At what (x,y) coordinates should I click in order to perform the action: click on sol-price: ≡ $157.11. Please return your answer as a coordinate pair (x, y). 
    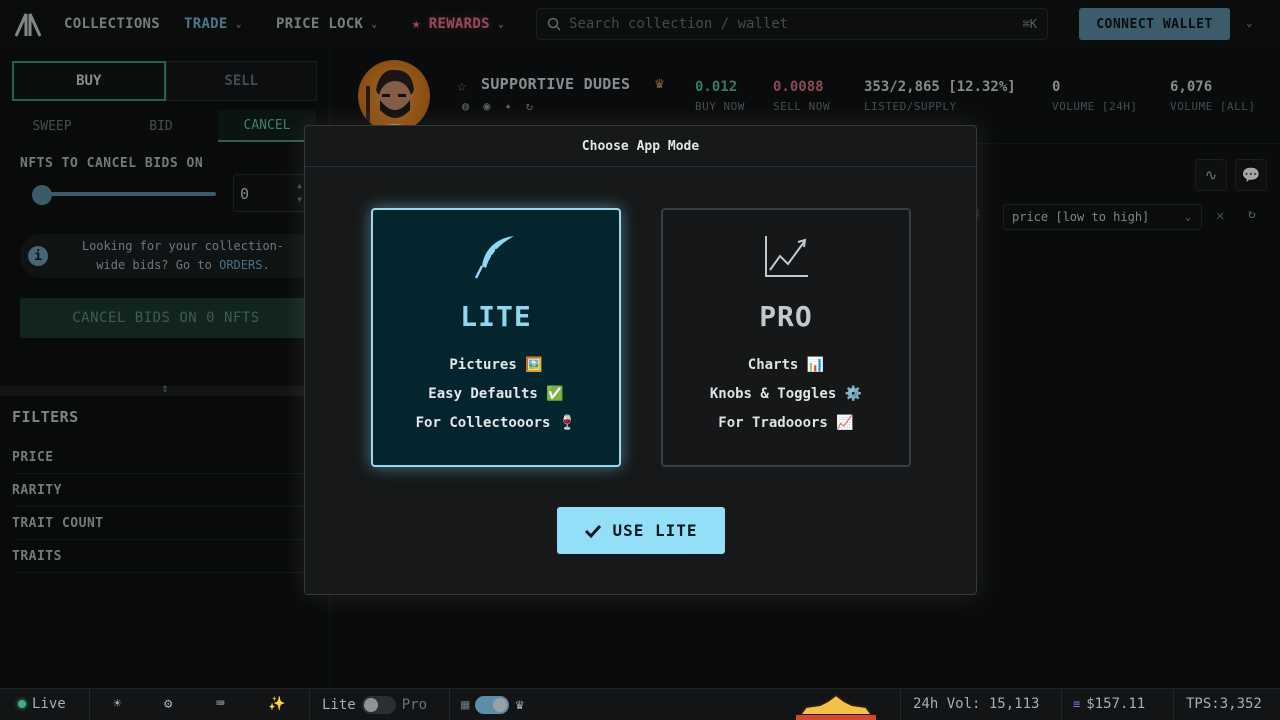
    Looking at the image, I should click on (1109, 704).